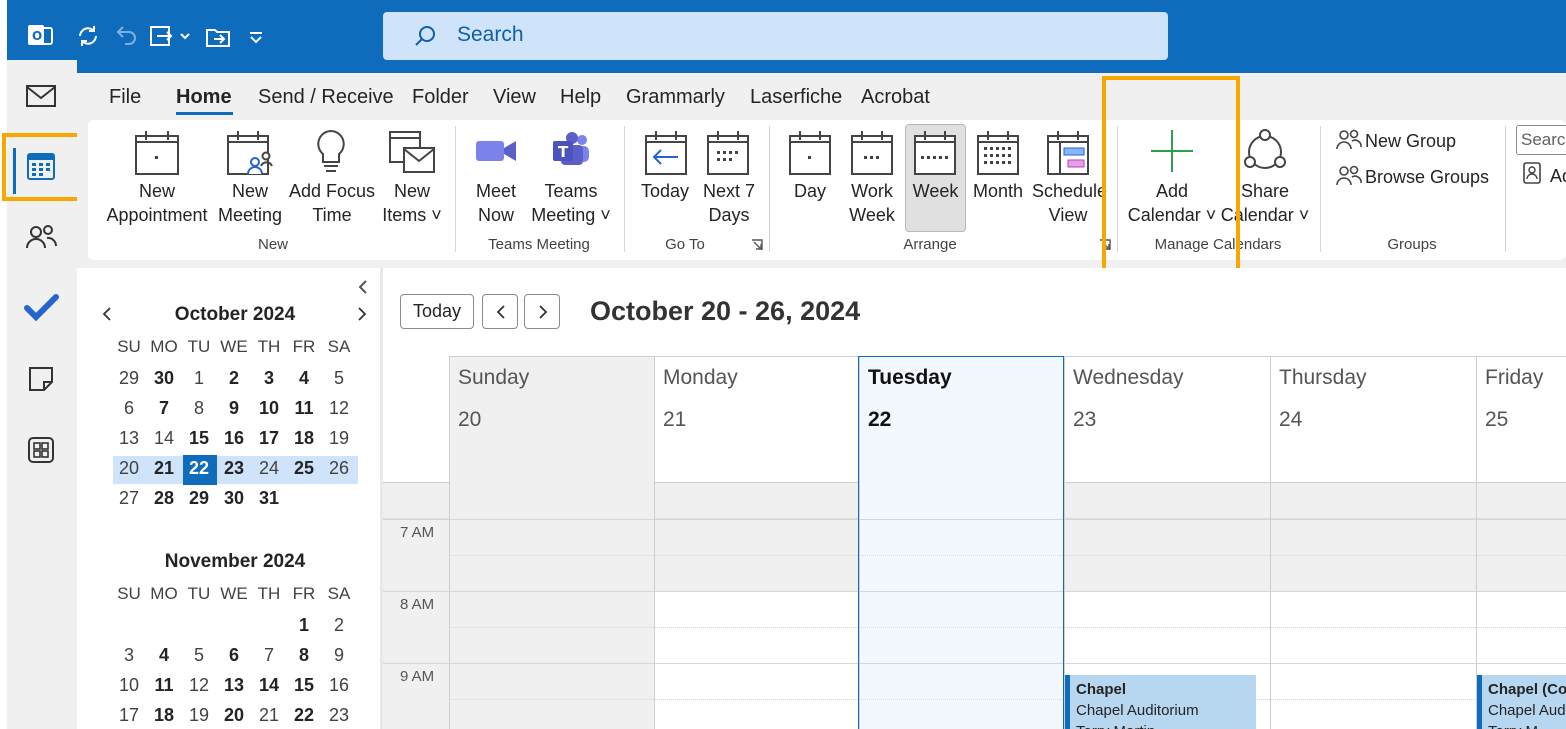  Describe the element at coordinates (218, 36) in the screenshot. I see `copy-to-folder-icon` at that location.